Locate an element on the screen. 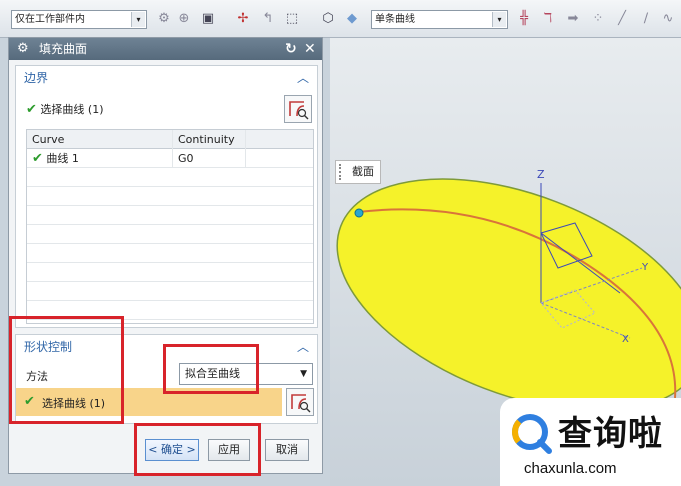  snap2-icon: ↰ is located at coordinates (268, 19).